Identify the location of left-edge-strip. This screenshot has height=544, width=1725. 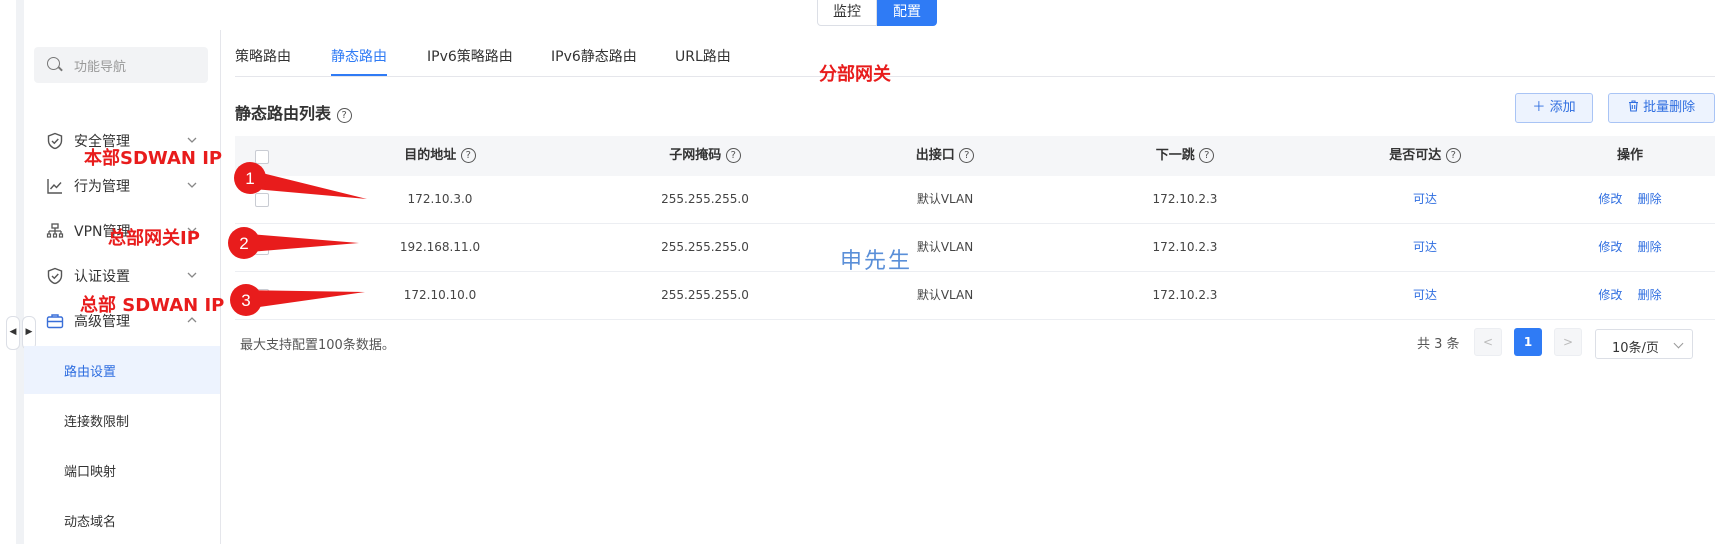
(20, 272).